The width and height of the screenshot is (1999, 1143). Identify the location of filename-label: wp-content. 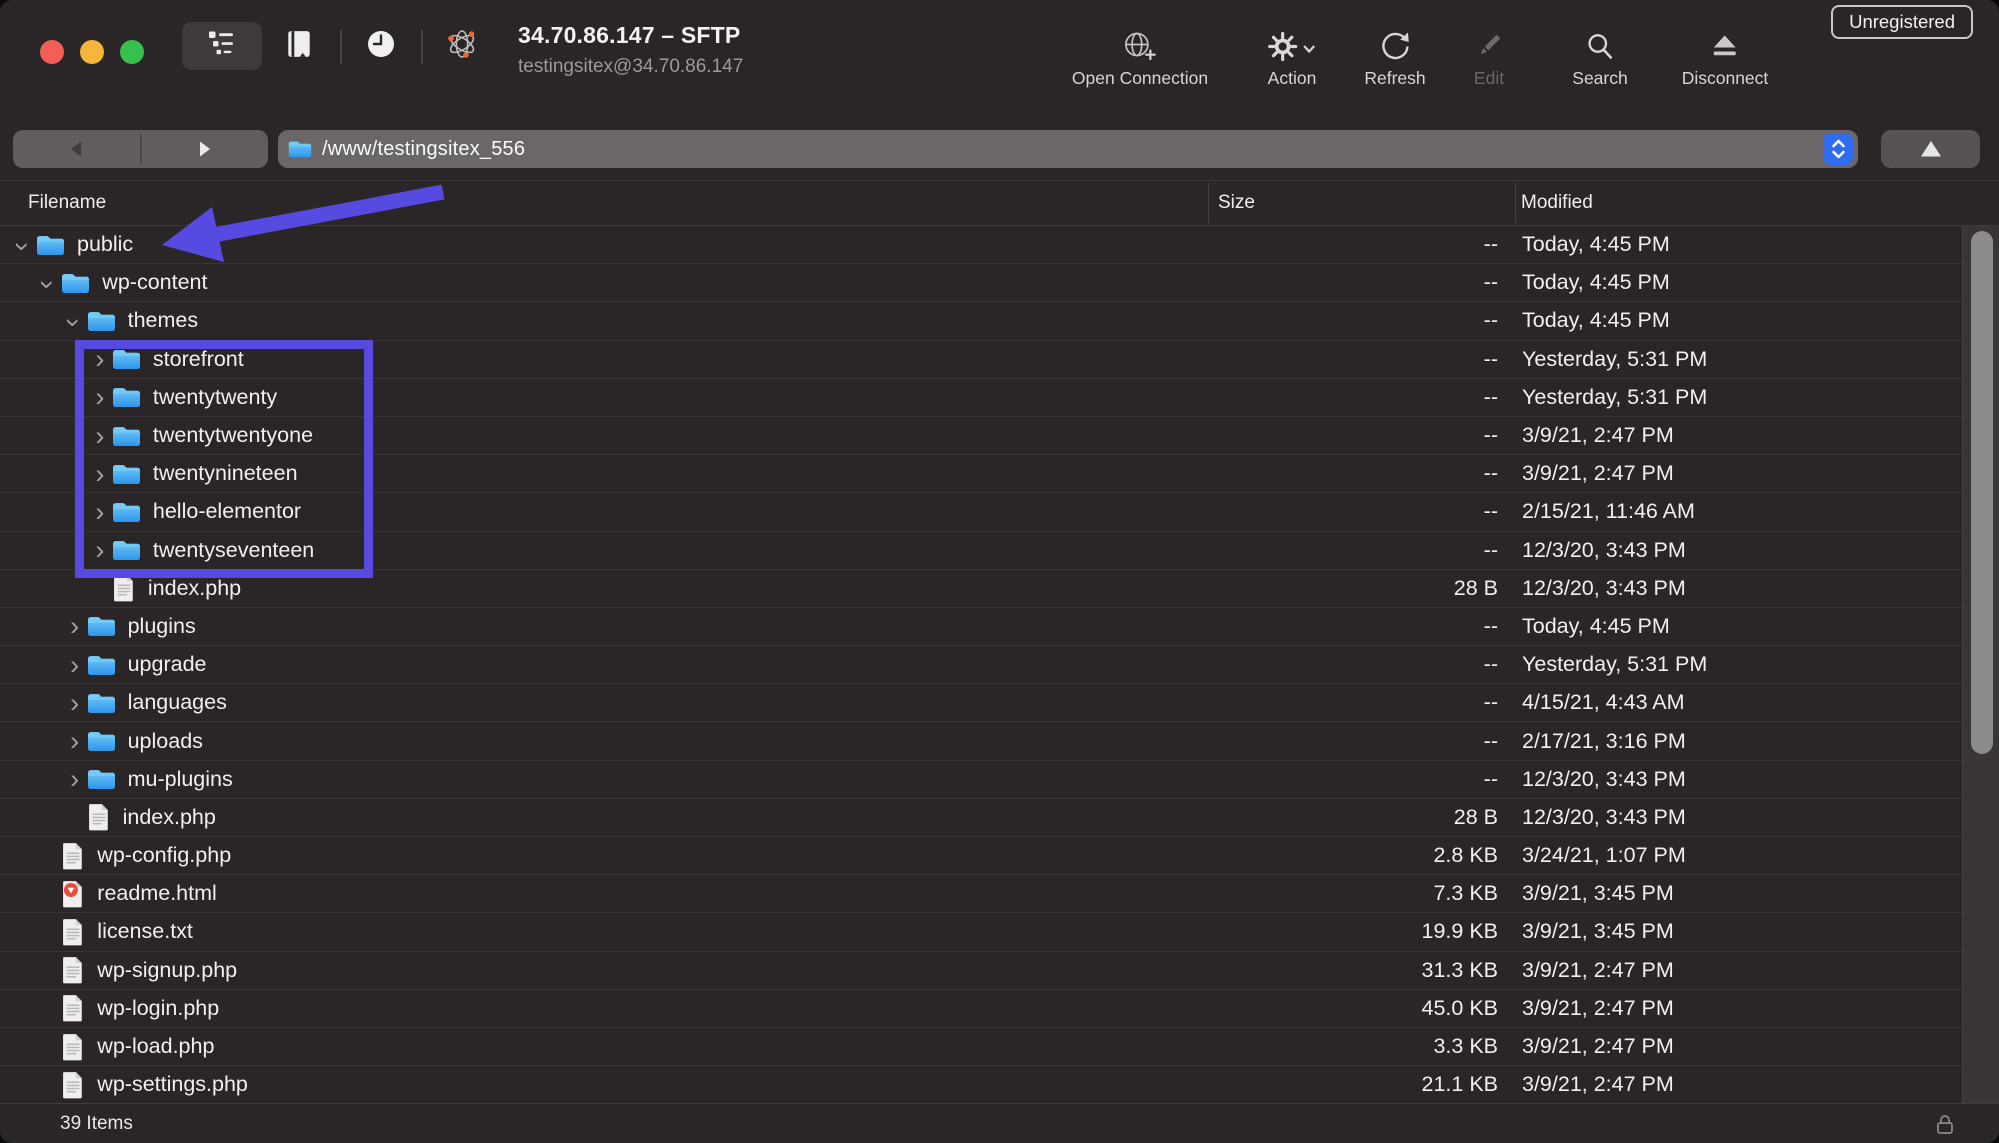
(155, 282).